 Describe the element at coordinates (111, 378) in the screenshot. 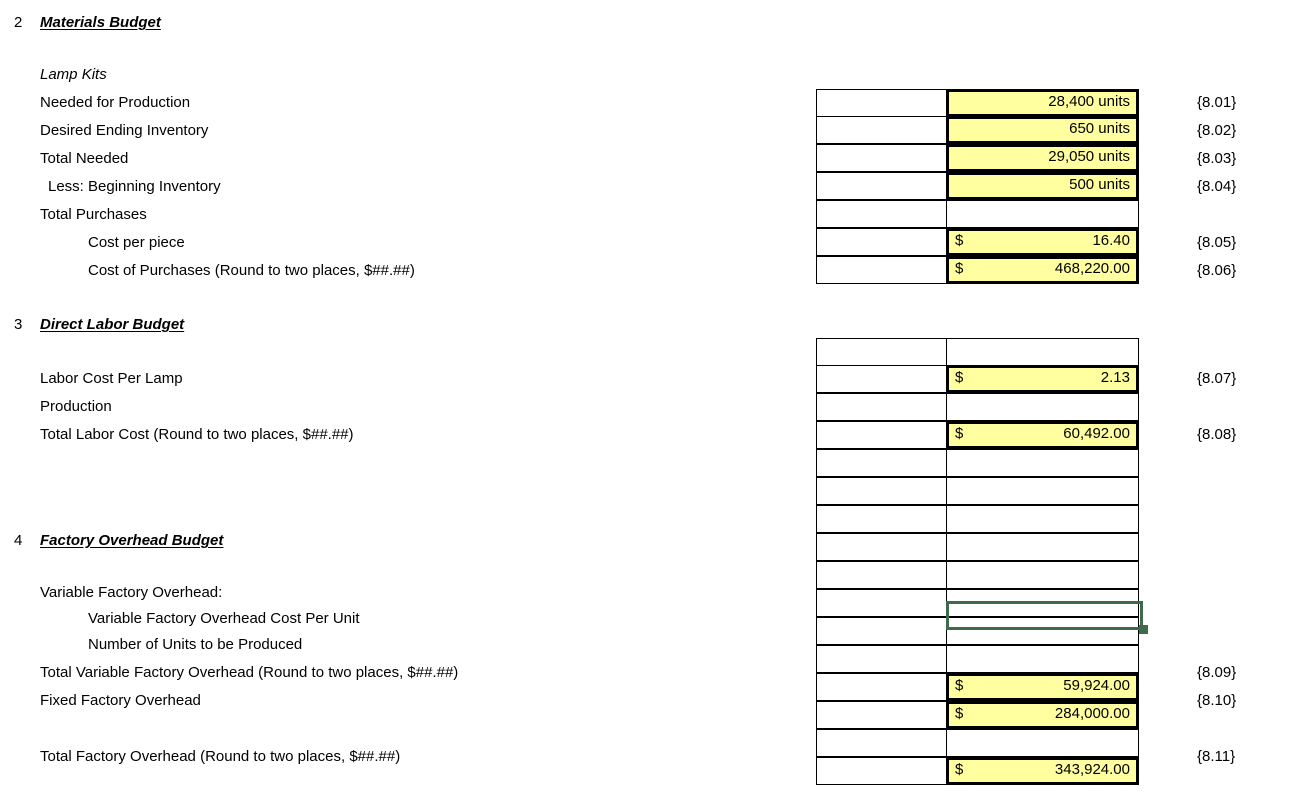

I see `label-labor-cost-per-lamp: Labor Cost Per Lamp` at that location.